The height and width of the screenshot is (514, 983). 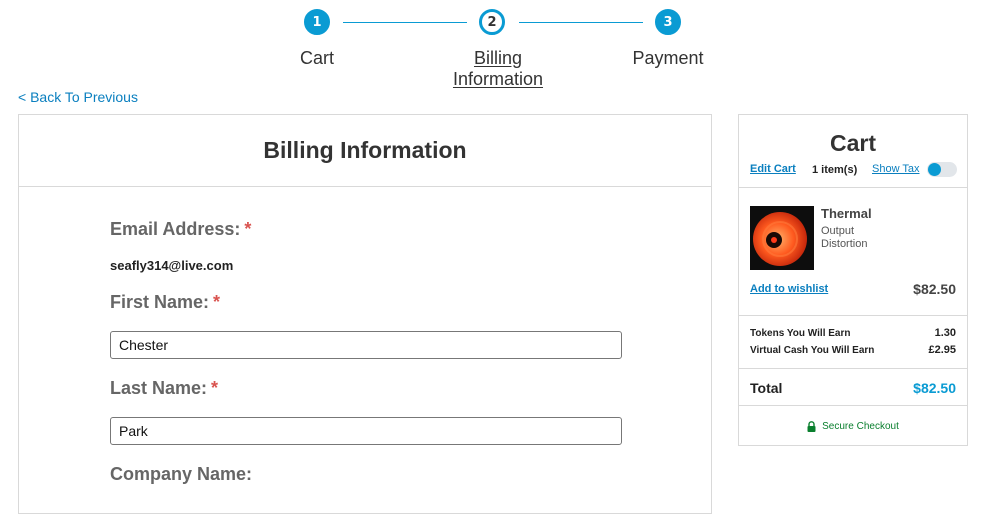 I want to click on tokens-value: 1.30, so click(x=945, y=333).